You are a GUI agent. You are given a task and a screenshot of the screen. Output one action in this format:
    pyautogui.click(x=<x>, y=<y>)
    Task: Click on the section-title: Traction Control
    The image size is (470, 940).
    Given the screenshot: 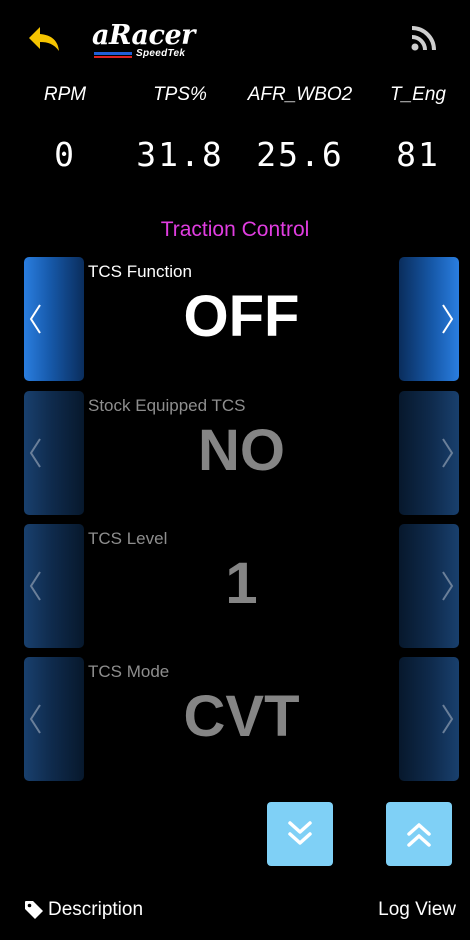 What is the action you would take?
    pyautogui.click(x=235, y=229)
    